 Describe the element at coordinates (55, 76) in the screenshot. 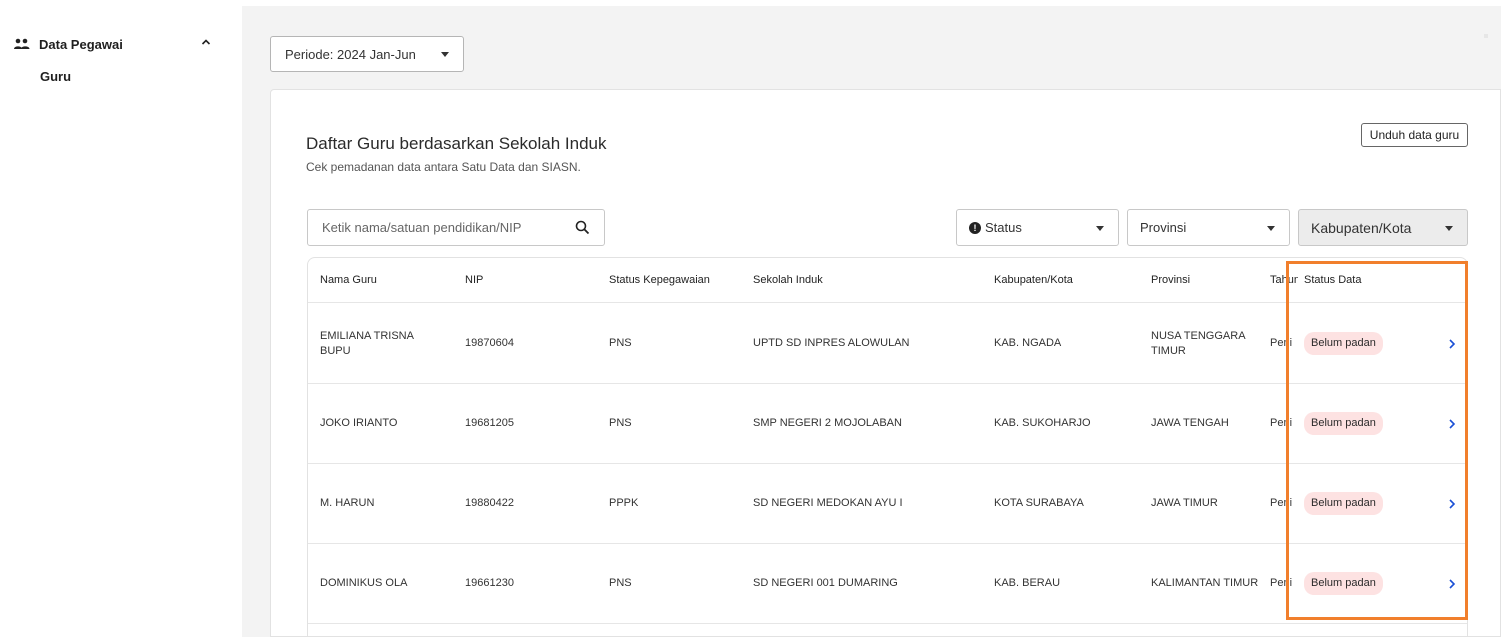

I see `sidebar-item-guru: Guru` at that location.